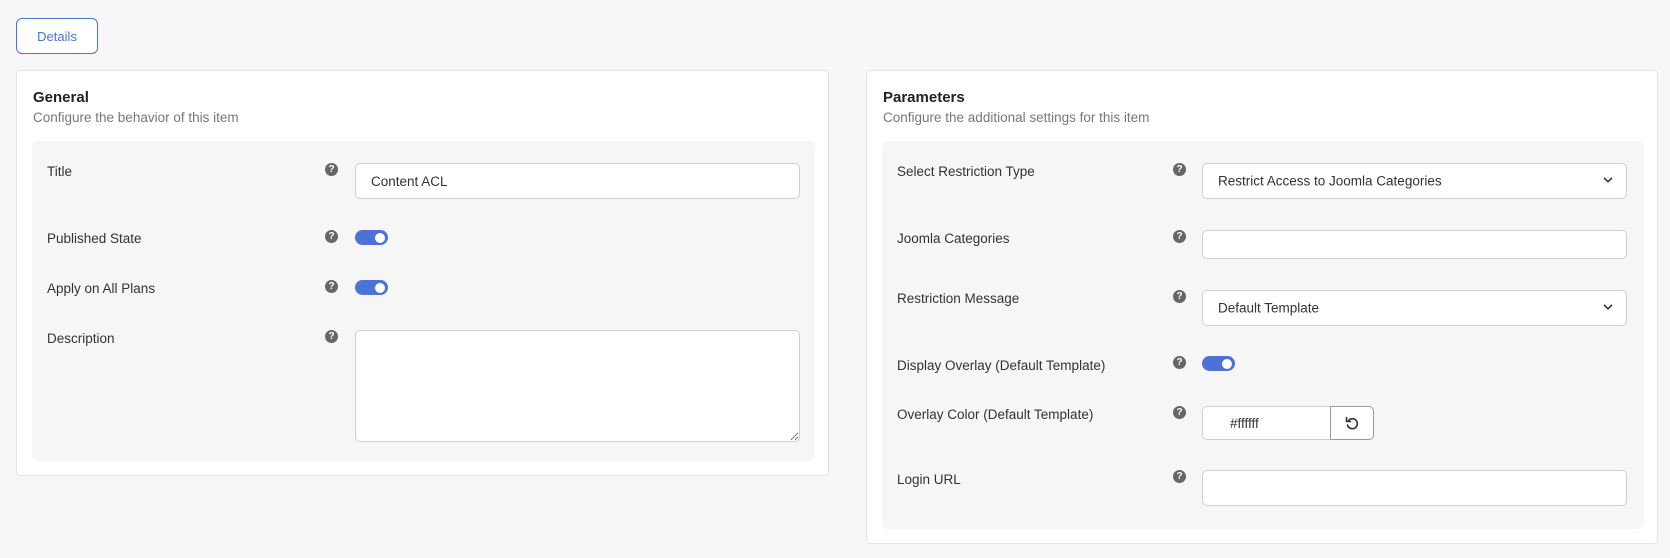 The height and width of the screenshot is (558, 1670). Describe the element at coordinates (1218, 363) in the screenshot. I see `display-overlay-toggle` at that location.